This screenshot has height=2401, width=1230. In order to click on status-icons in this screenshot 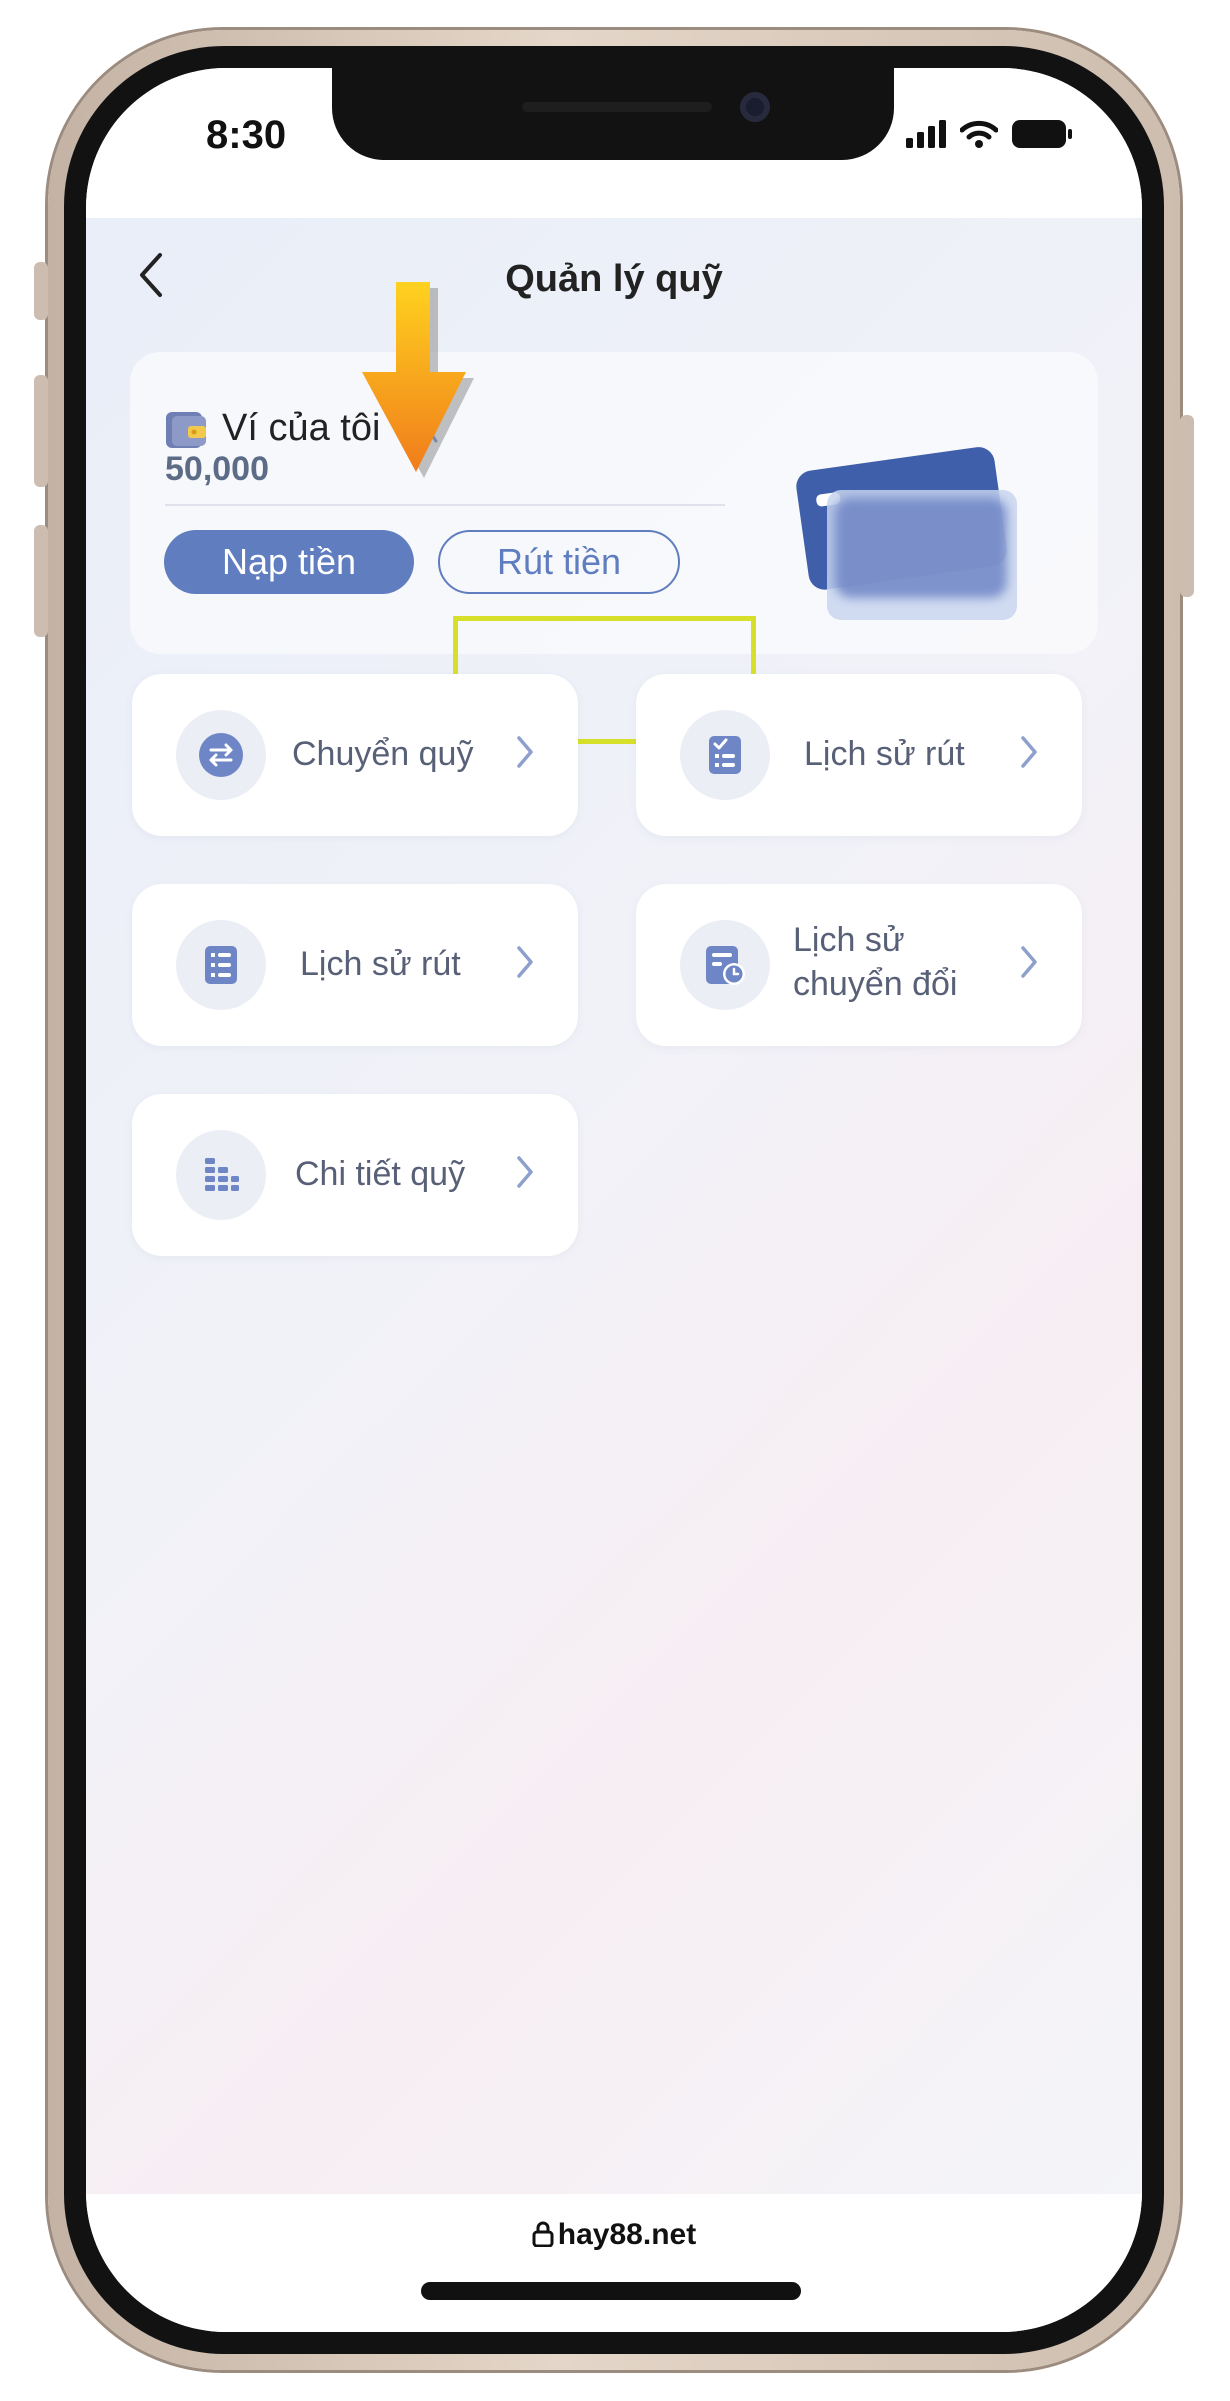, I will do `click(989, 134)`.